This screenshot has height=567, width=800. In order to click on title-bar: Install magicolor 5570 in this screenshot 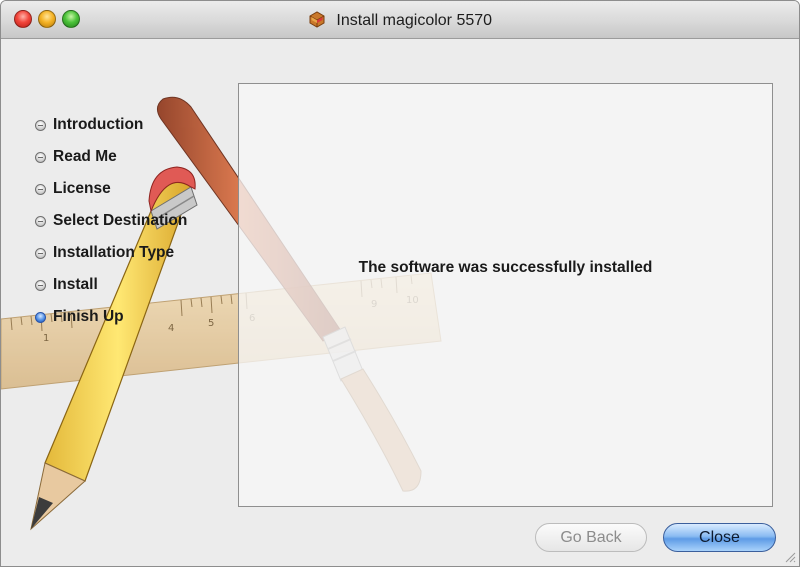, I will do `click(400, 20)`.